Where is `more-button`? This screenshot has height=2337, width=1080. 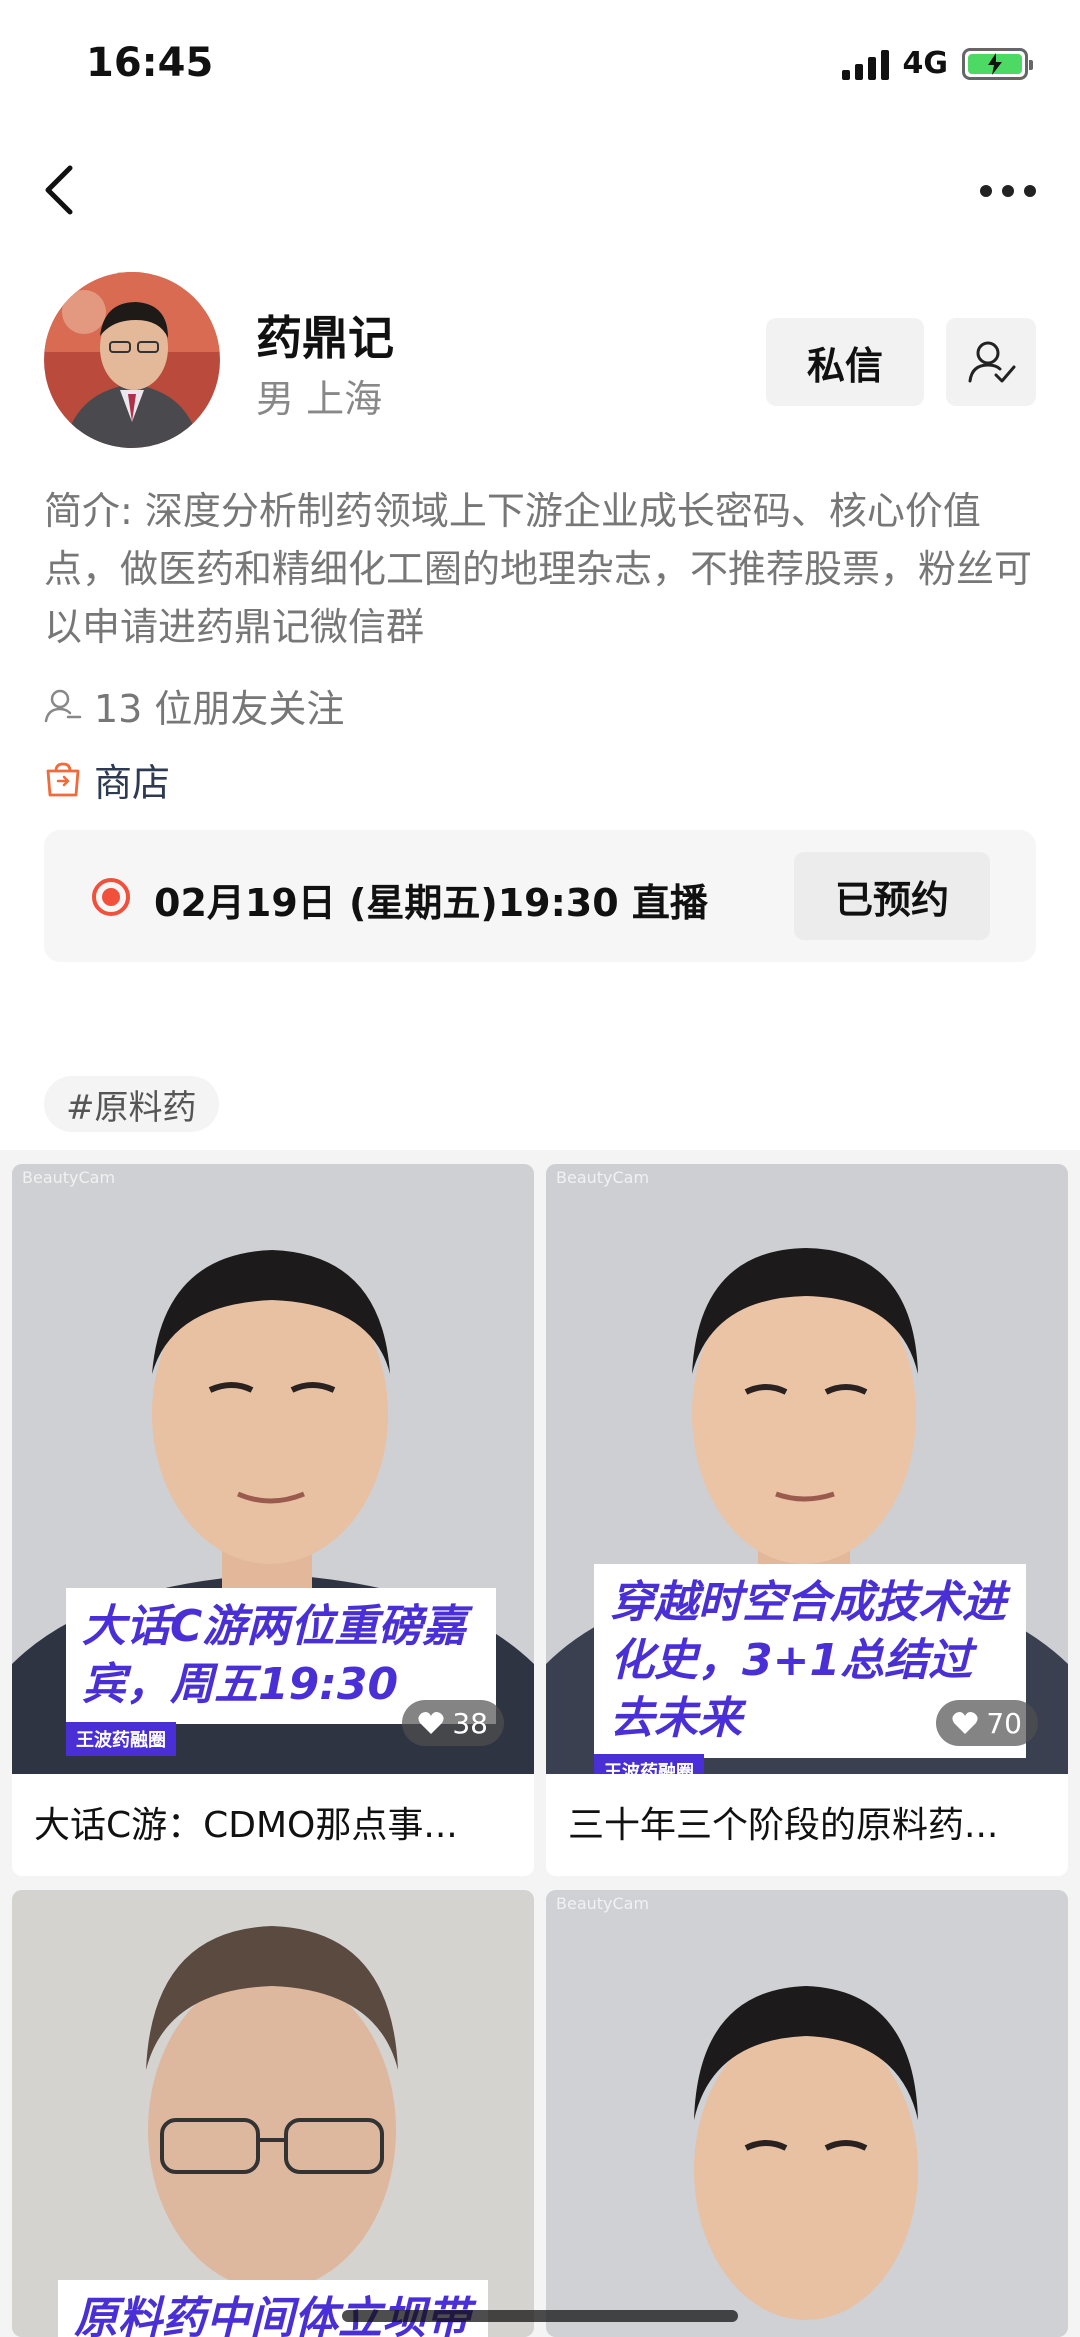 more-button is located at coordinates (1010, 191).